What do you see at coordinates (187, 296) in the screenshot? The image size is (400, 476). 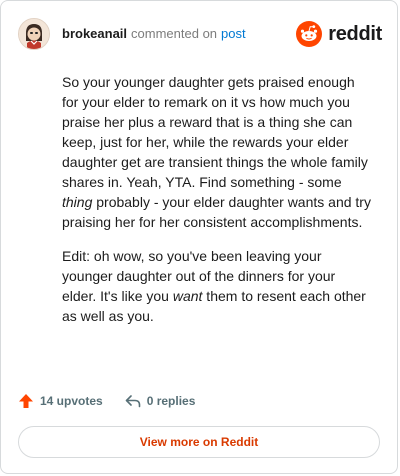 I see `emphasis-text: want` at bounding box center [187, 296].